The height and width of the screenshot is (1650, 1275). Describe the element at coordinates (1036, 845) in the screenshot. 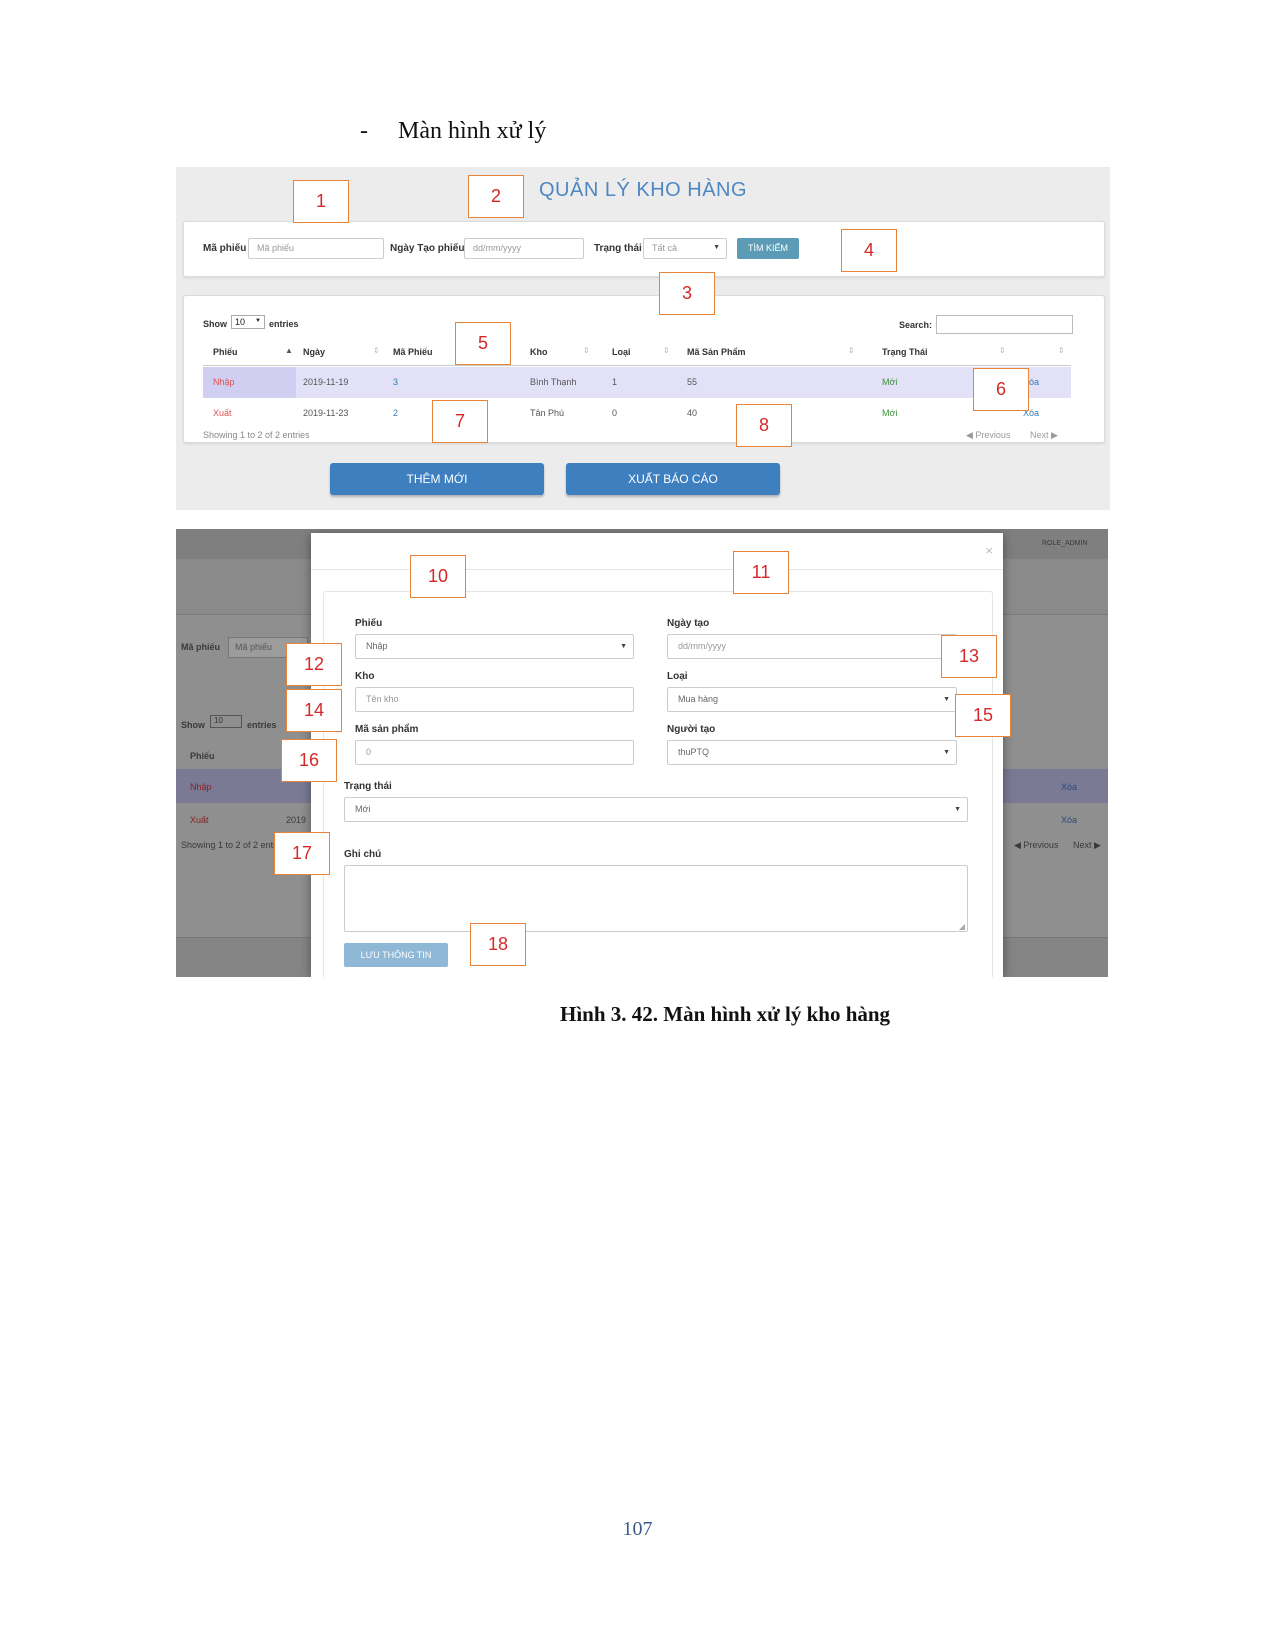

I see `bg-previous: ◀ Previous` at that location.